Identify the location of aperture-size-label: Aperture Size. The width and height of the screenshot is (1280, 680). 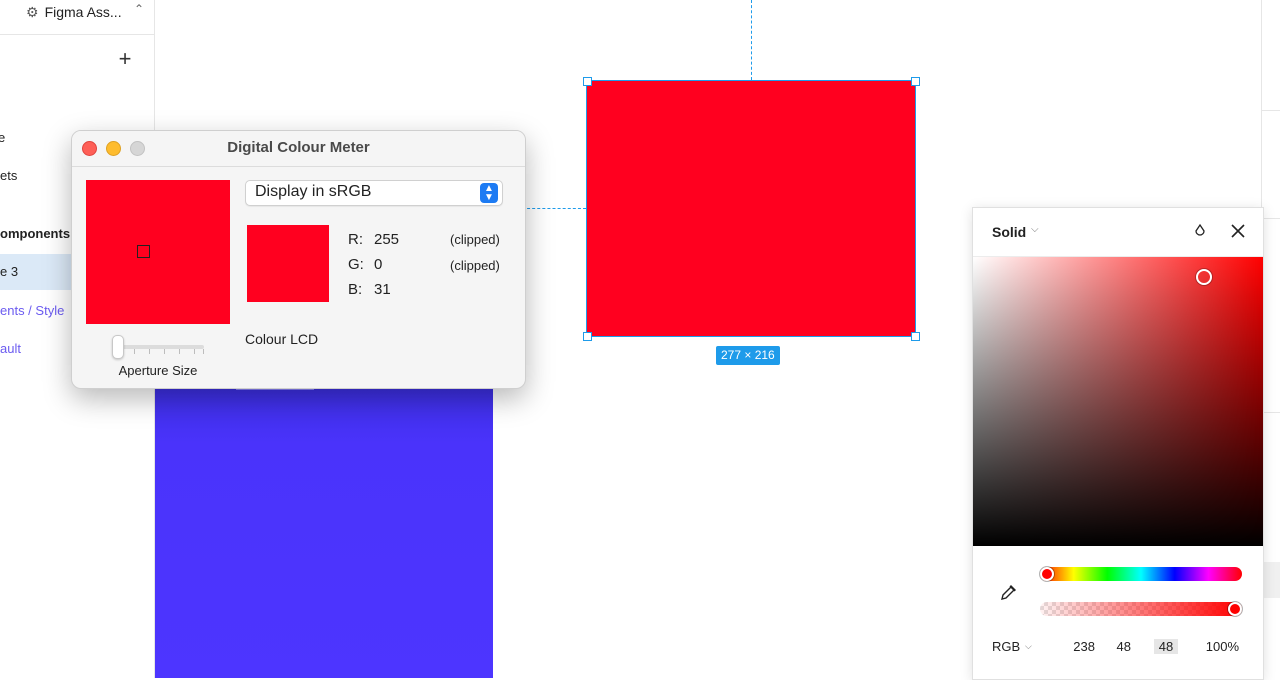
(158, 370).